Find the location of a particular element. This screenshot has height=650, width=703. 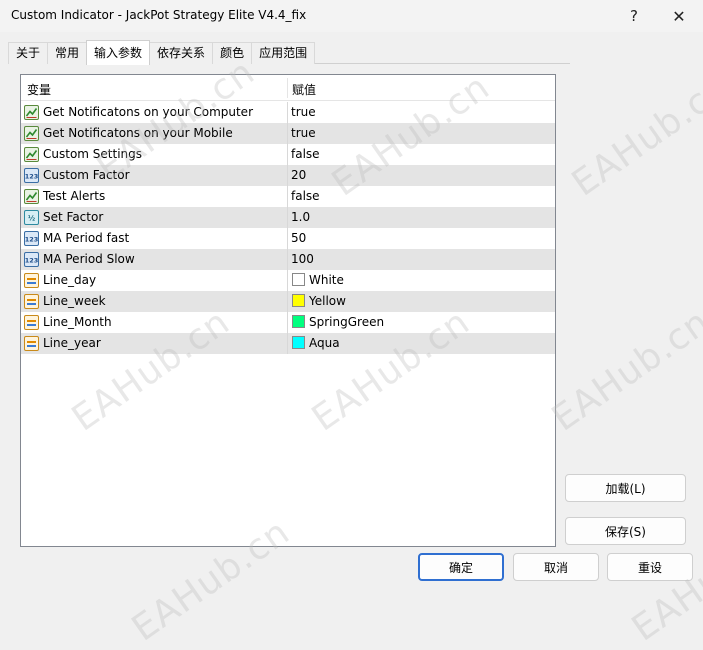

reset-button: 重设 is located at coordinates (650, 567).